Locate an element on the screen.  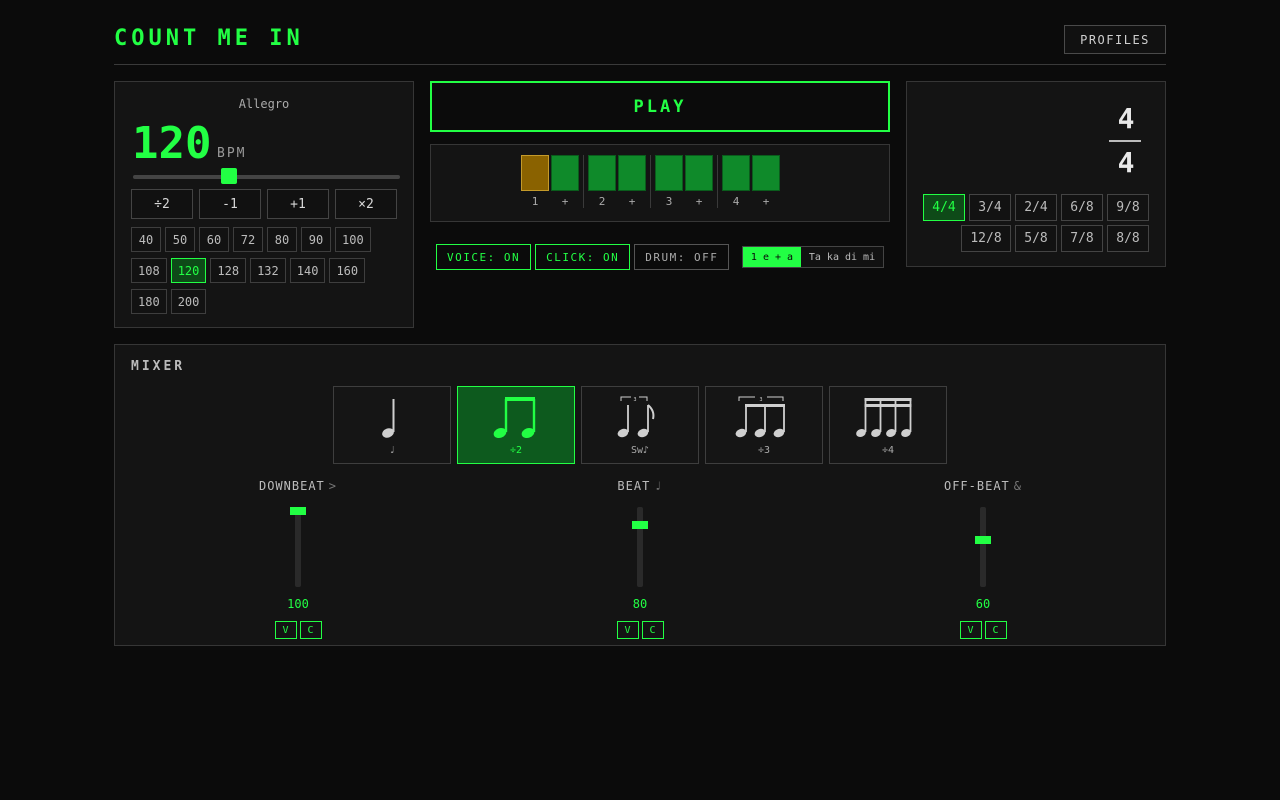
tempo-preset-132: 132 is located at coordinates (268, 270).